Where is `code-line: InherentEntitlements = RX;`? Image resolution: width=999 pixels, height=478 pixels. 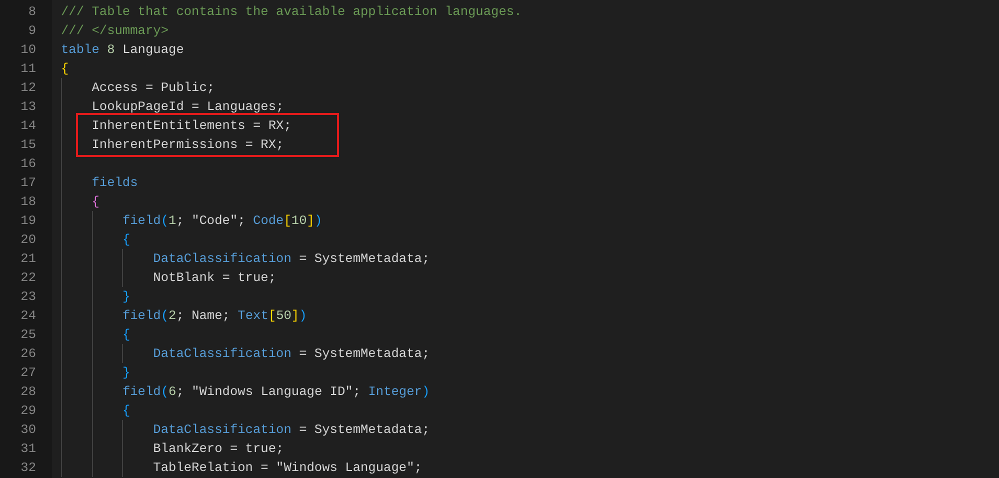
code-line: InherentEntitlements = RX; is located at coordinates (192, 126).